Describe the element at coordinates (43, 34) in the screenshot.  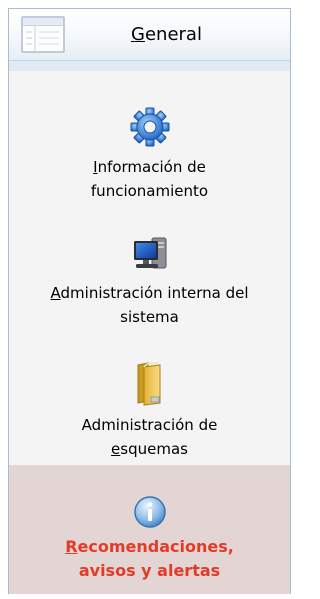
I see `window-icon` at that location.